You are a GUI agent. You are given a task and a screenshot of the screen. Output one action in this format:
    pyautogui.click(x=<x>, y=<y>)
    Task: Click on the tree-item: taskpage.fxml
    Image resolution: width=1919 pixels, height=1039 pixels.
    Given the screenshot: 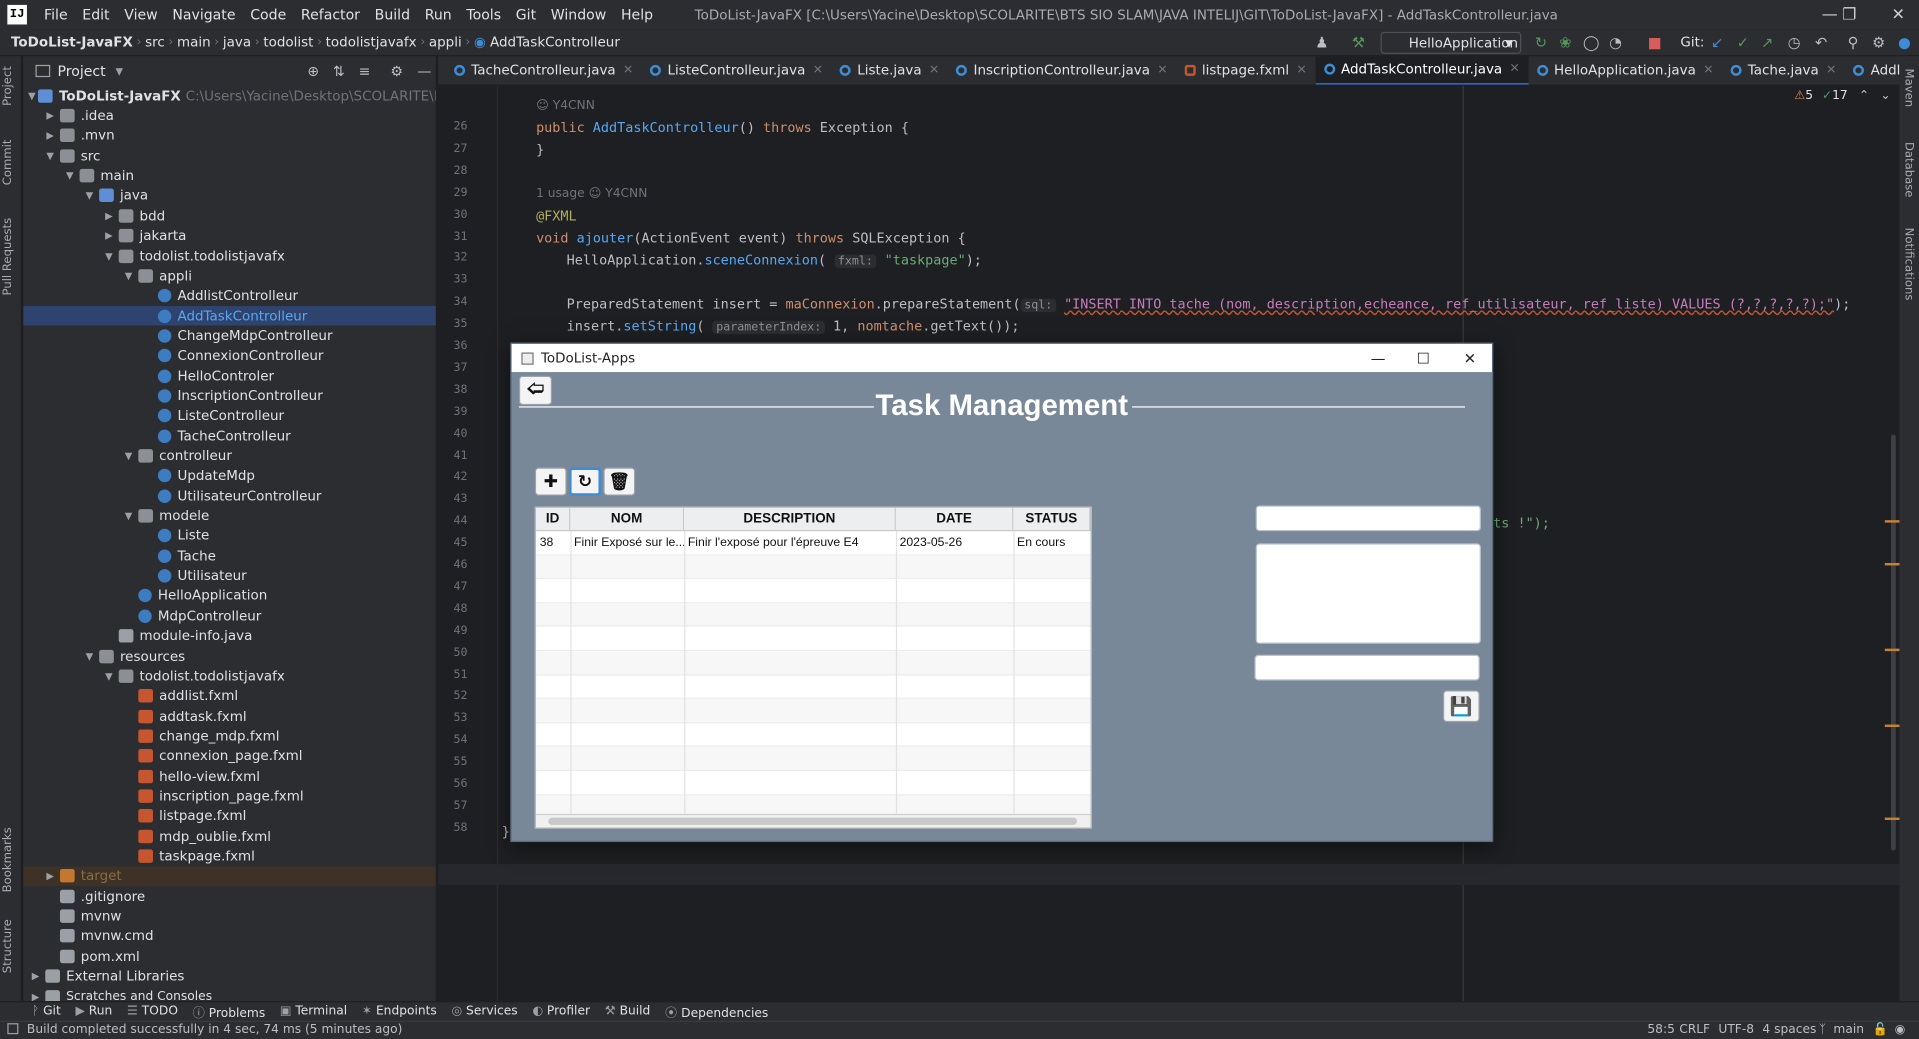 What is the action you would take?
    pyautogui.click(x=229, y=856)
    